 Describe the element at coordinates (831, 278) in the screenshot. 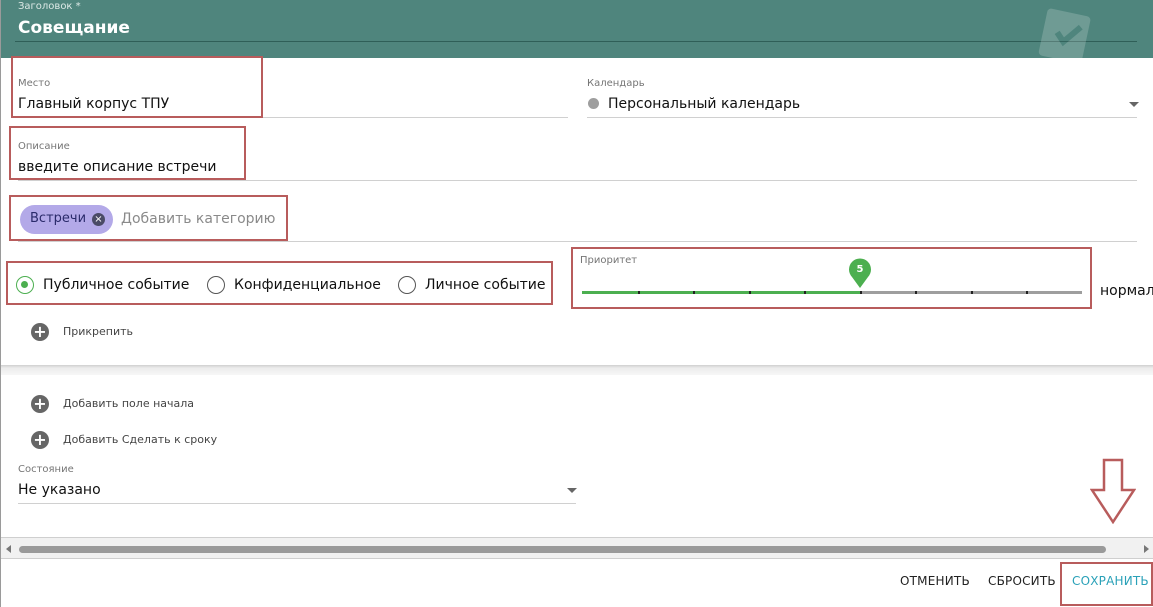

I see `highlight-priority` at that location.